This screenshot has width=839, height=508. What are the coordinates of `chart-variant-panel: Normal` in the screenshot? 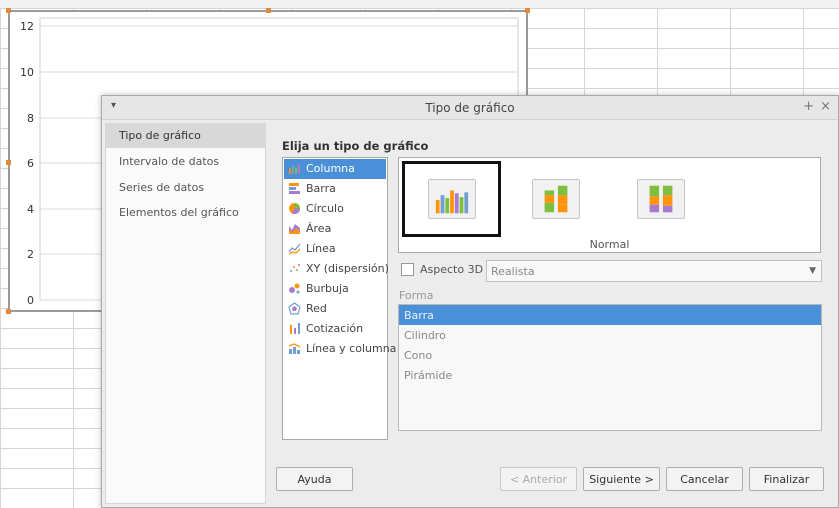 It's located at (609, 205).